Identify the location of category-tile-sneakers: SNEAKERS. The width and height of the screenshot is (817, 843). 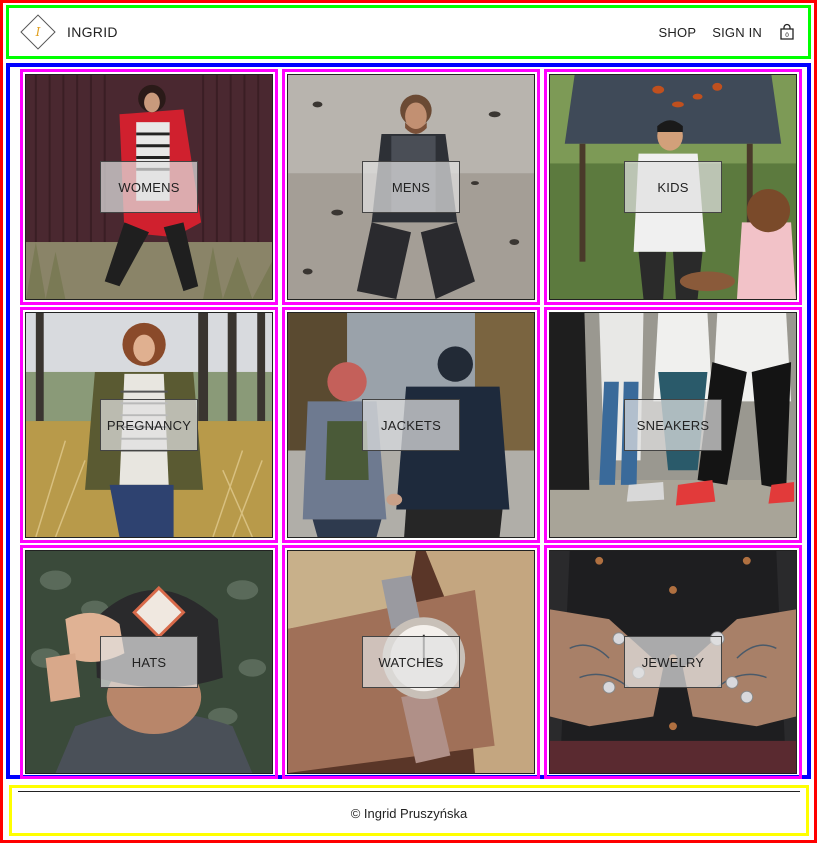
(673, 425).